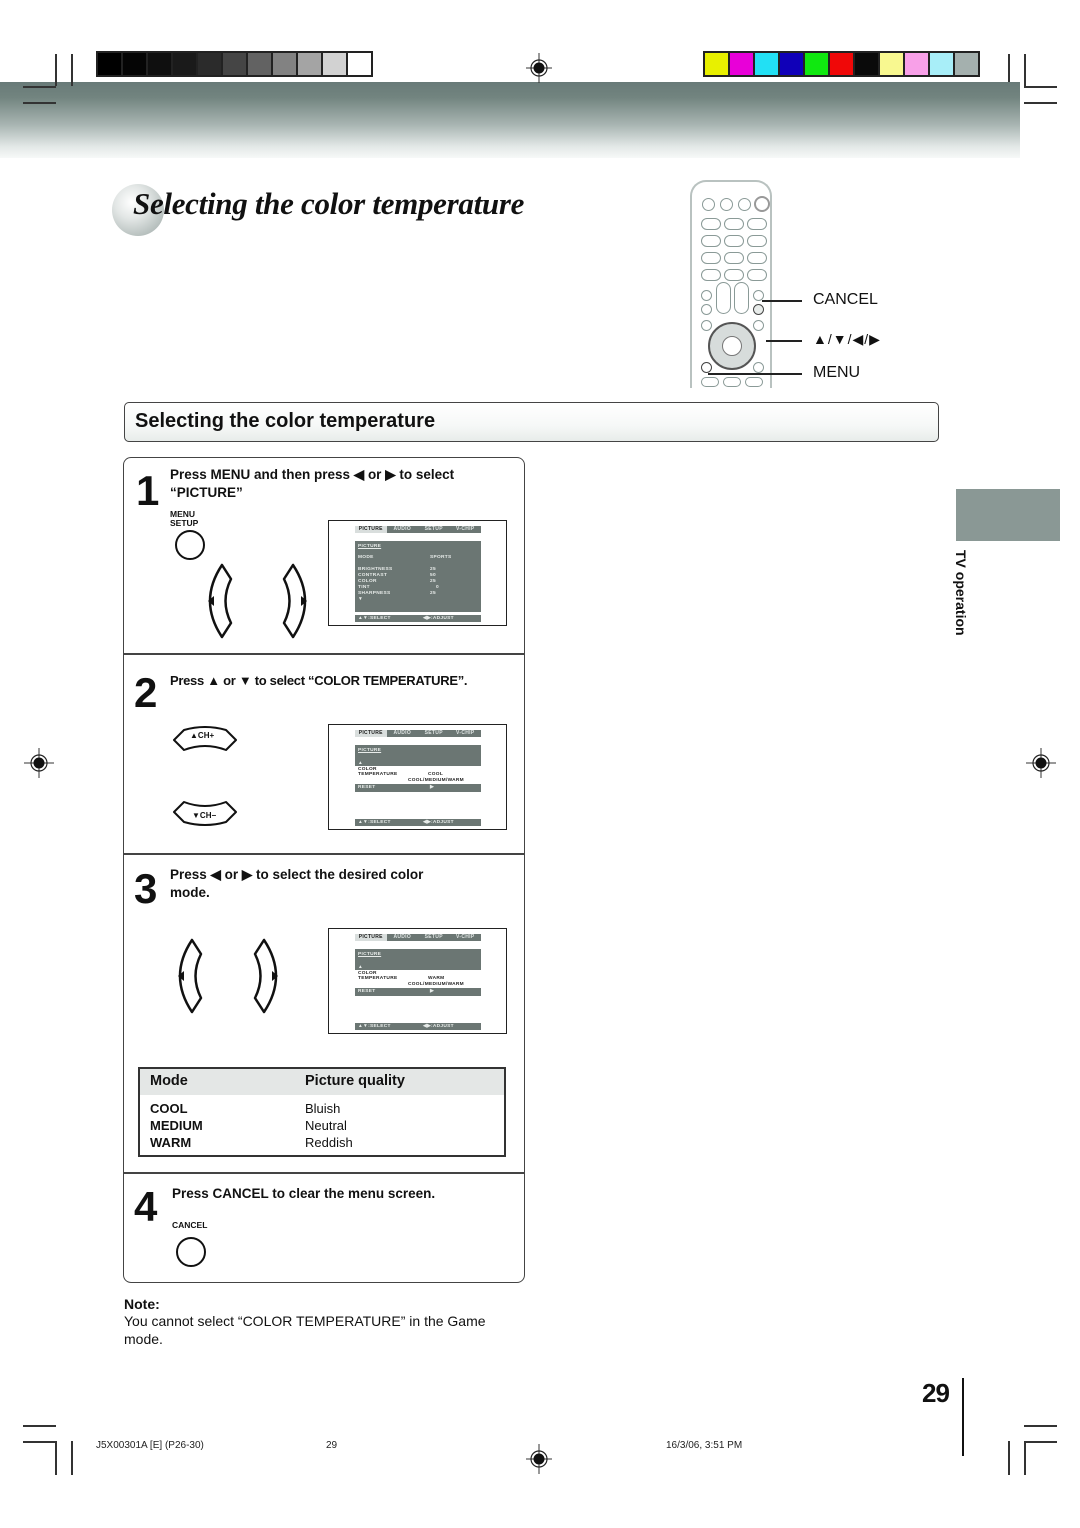  Describe the element at coordinates (531, 422) in the screenshot. I see `section-header: Selecting the color temperature` at that location.